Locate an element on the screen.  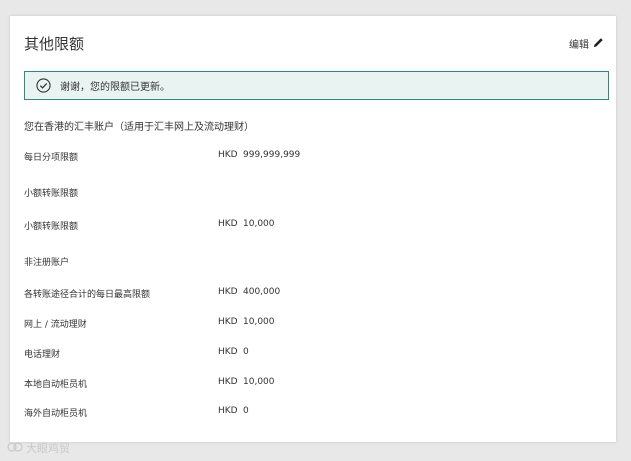
limit-label: 每日分项限额 is located at coordinates (51, 158).